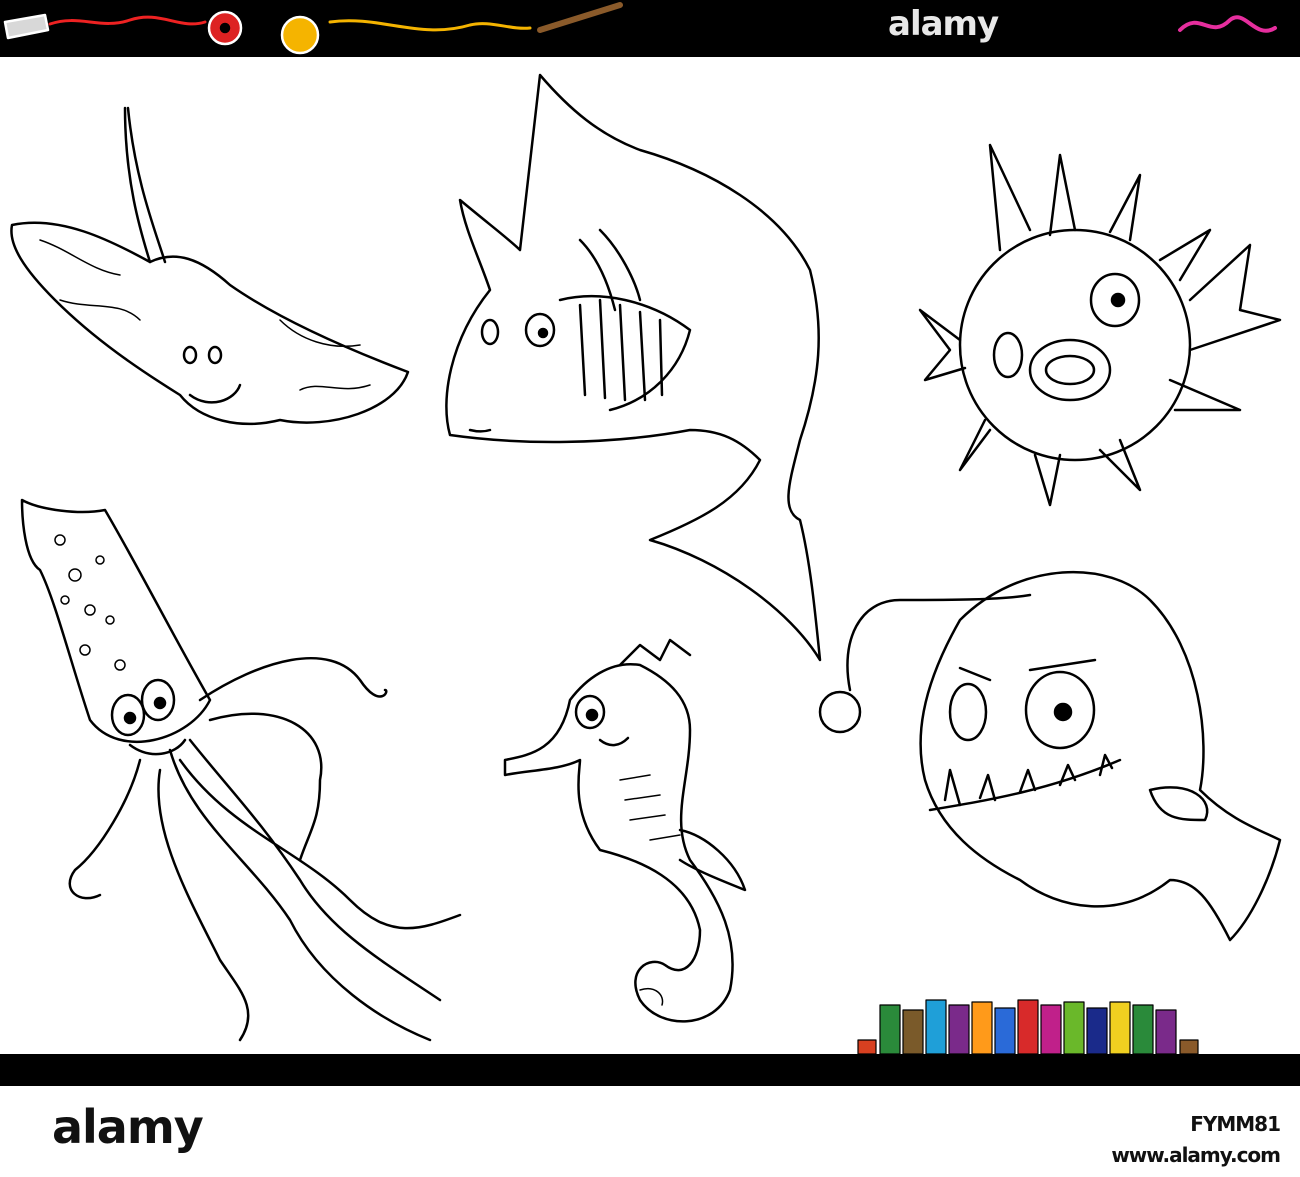  Describe the element at coordinates (210, 266) in the screenshot. I see `stingray-illustration` at that location.